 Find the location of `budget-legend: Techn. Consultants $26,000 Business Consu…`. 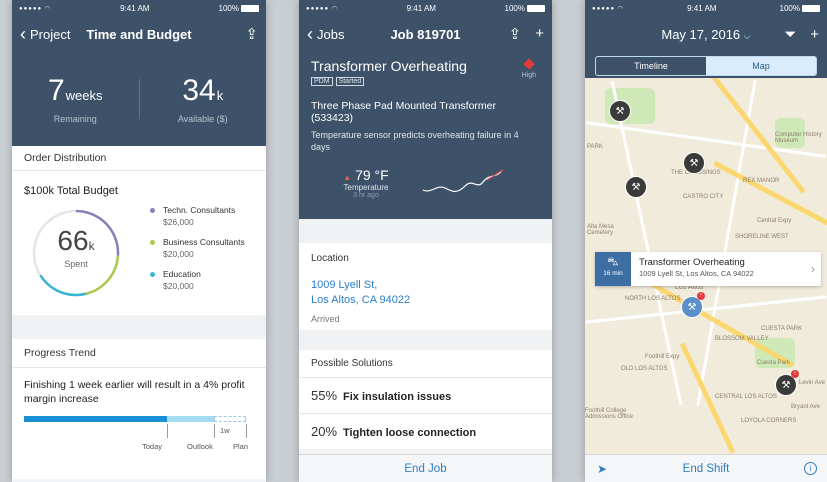

budget-legend: Techn. Consultants $26,000 Business Consu… is located at coordinates (197, 253).